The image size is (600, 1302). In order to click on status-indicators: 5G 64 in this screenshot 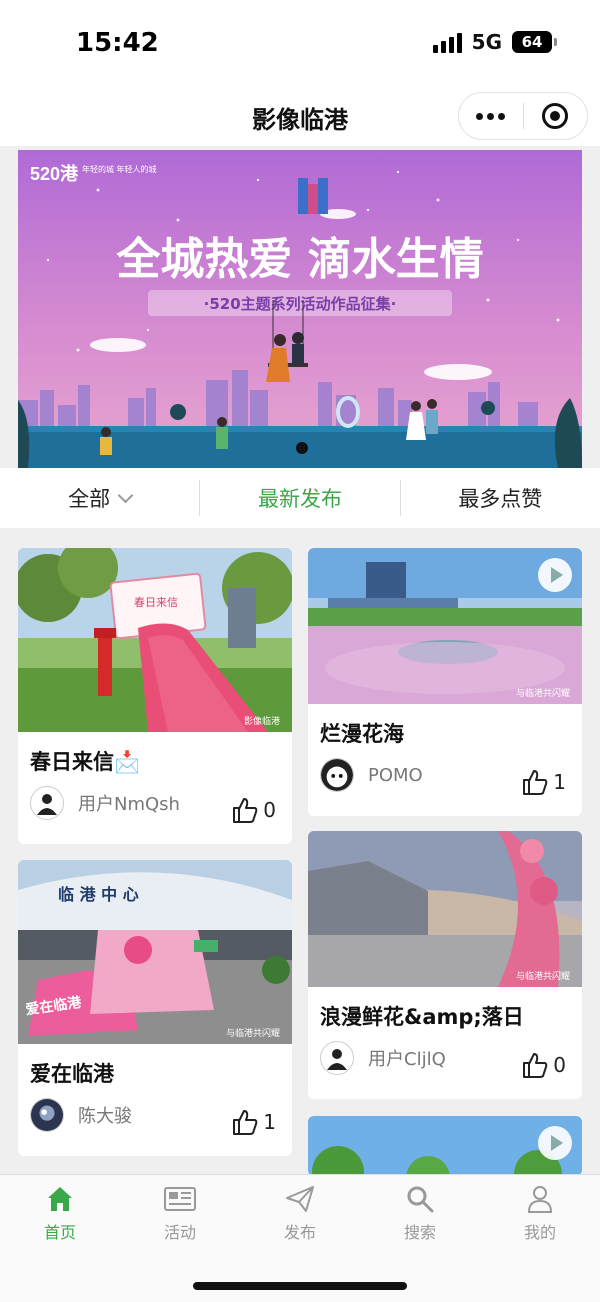, I will do `click(494, 42)`.